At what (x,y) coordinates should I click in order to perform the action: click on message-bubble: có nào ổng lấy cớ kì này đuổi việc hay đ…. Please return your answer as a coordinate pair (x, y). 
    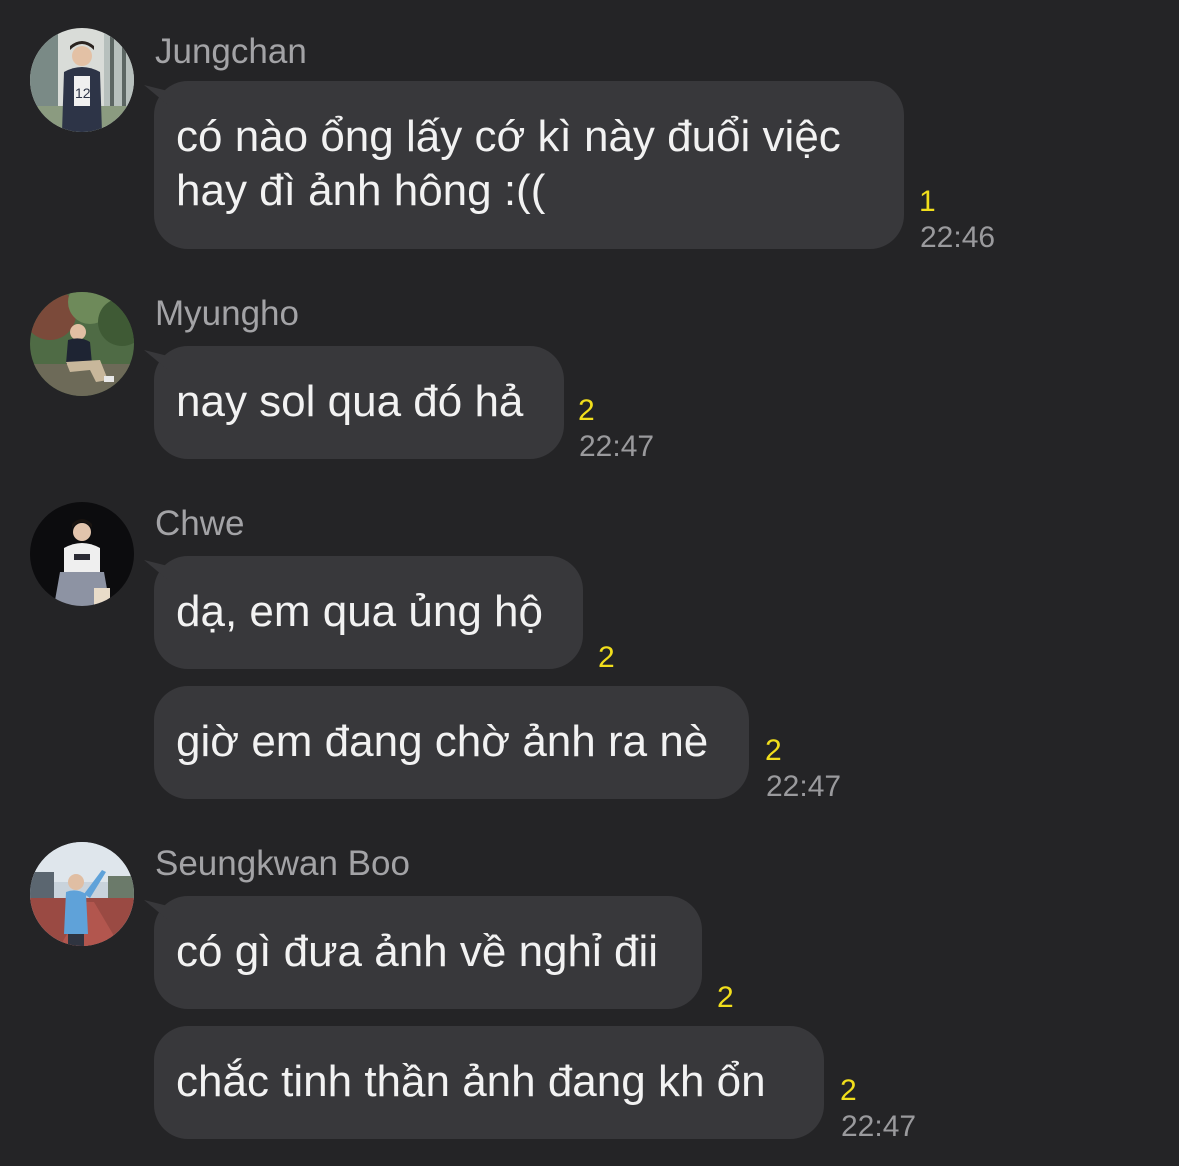
    Looking at the image, I should click on (529, 165).